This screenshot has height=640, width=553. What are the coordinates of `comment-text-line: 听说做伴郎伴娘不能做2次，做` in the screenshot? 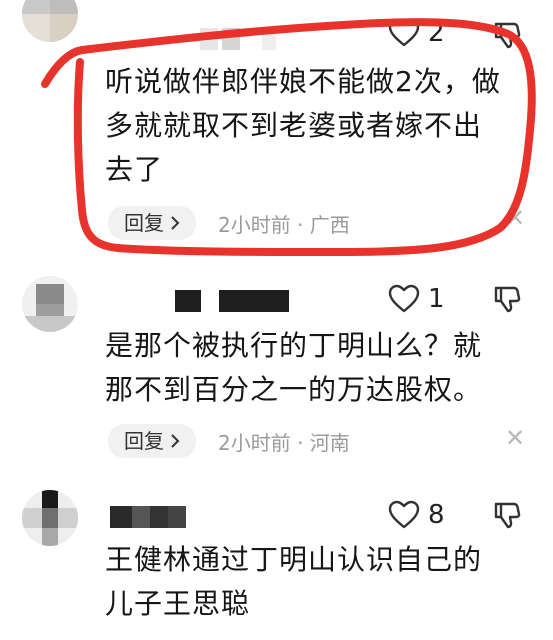 It's located at (303, 81).